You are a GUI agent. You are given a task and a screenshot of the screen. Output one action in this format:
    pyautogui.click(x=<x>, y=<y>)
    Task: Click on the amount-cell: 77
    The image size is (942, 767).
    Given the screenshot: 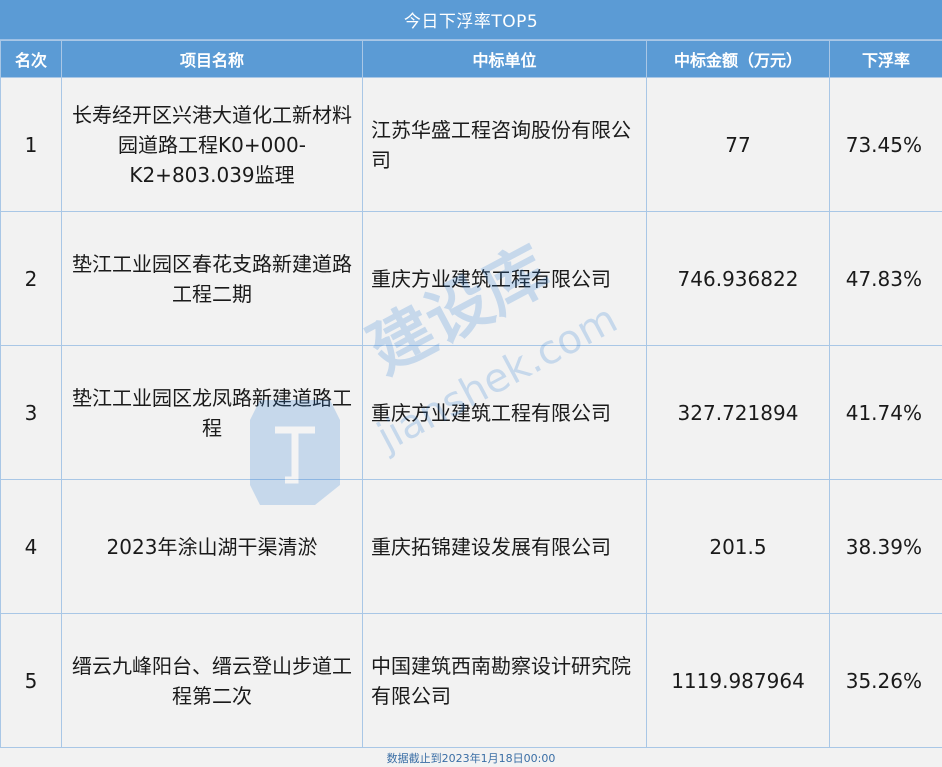 What is the action you would take?
    pyautogui.click(x=738, y=144)
    